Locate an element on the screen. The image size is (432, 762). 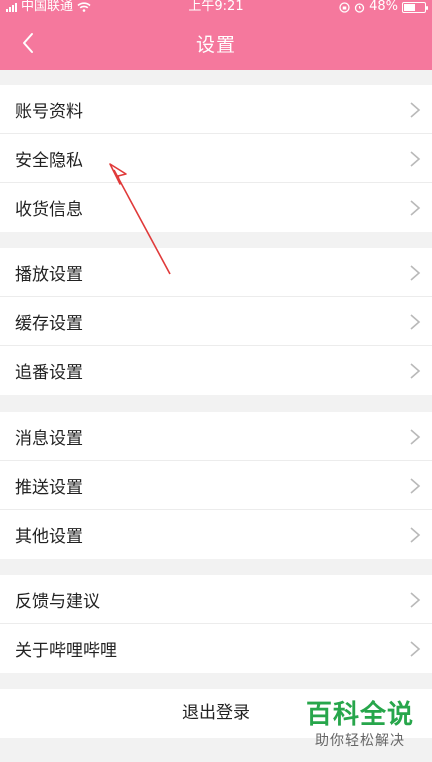
orientation-lock-icon is located at coordinates (344, 7).